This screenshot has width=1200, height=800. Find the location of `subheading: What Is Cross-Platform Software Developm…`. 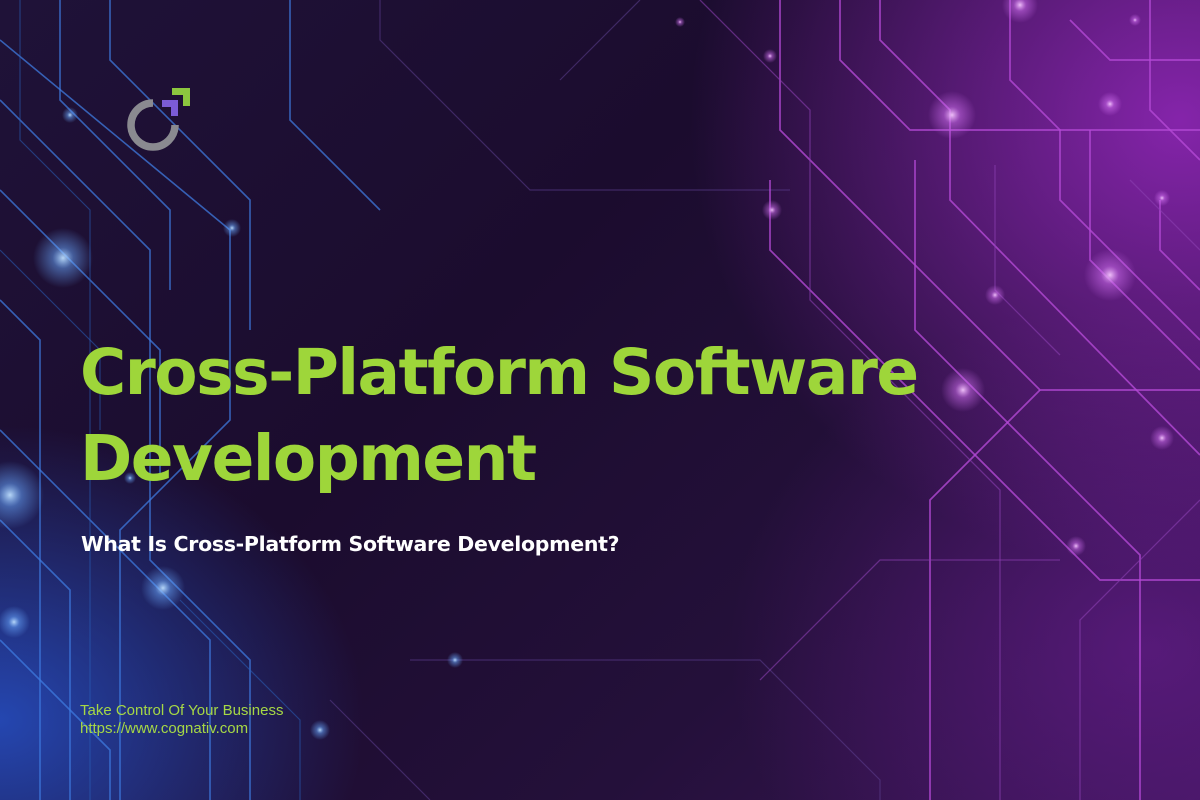

subheading: What Is Cross-Platform Software Developm… is located at coordinates (350, 544).